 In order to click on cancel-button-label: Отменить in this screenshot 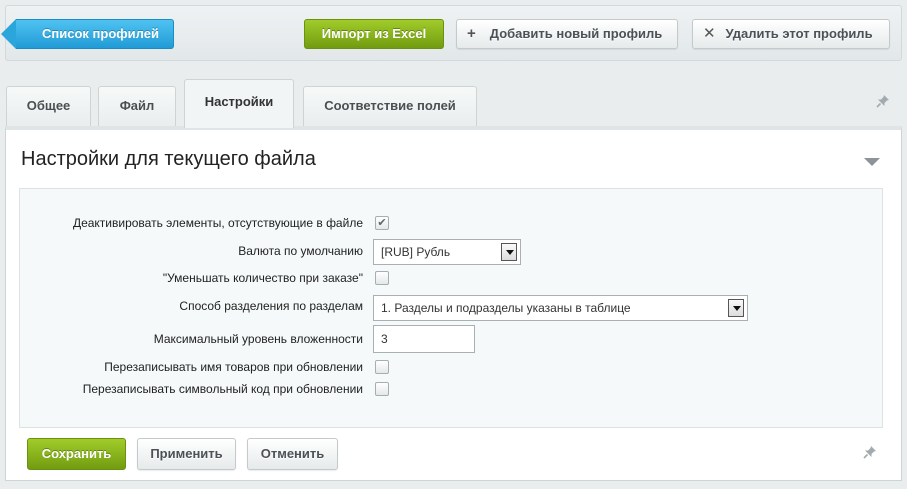, I will do `click(292, 453)`.